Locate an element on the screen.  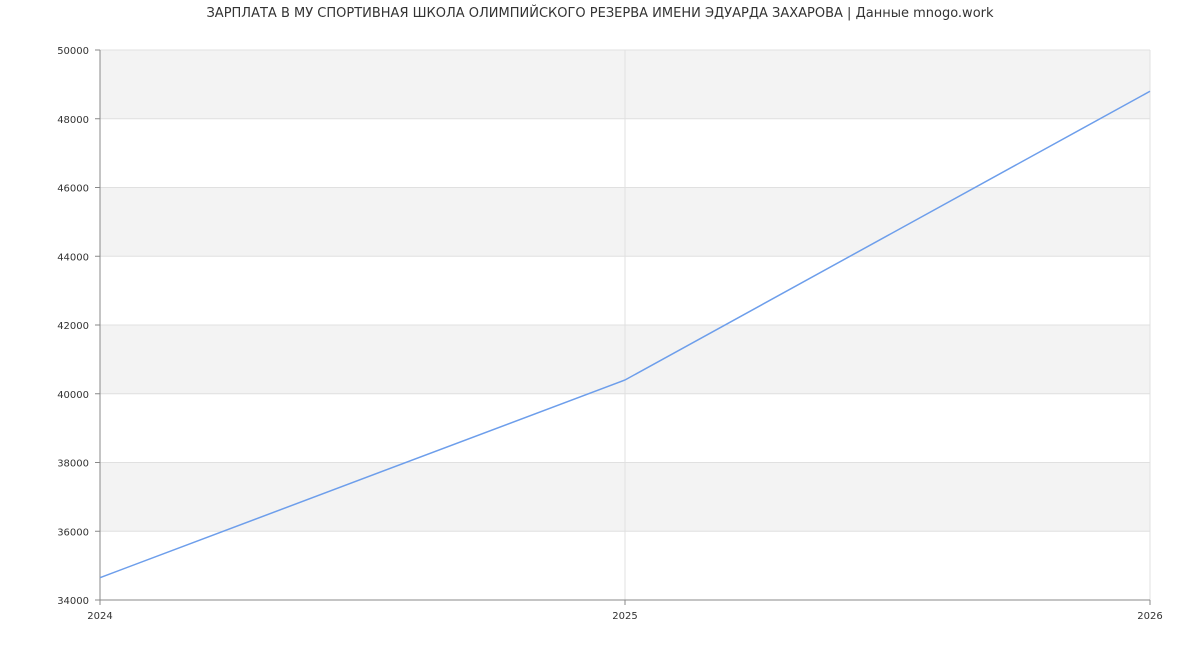
y-tick-label: 48000 is located at coordinates (73, 120).